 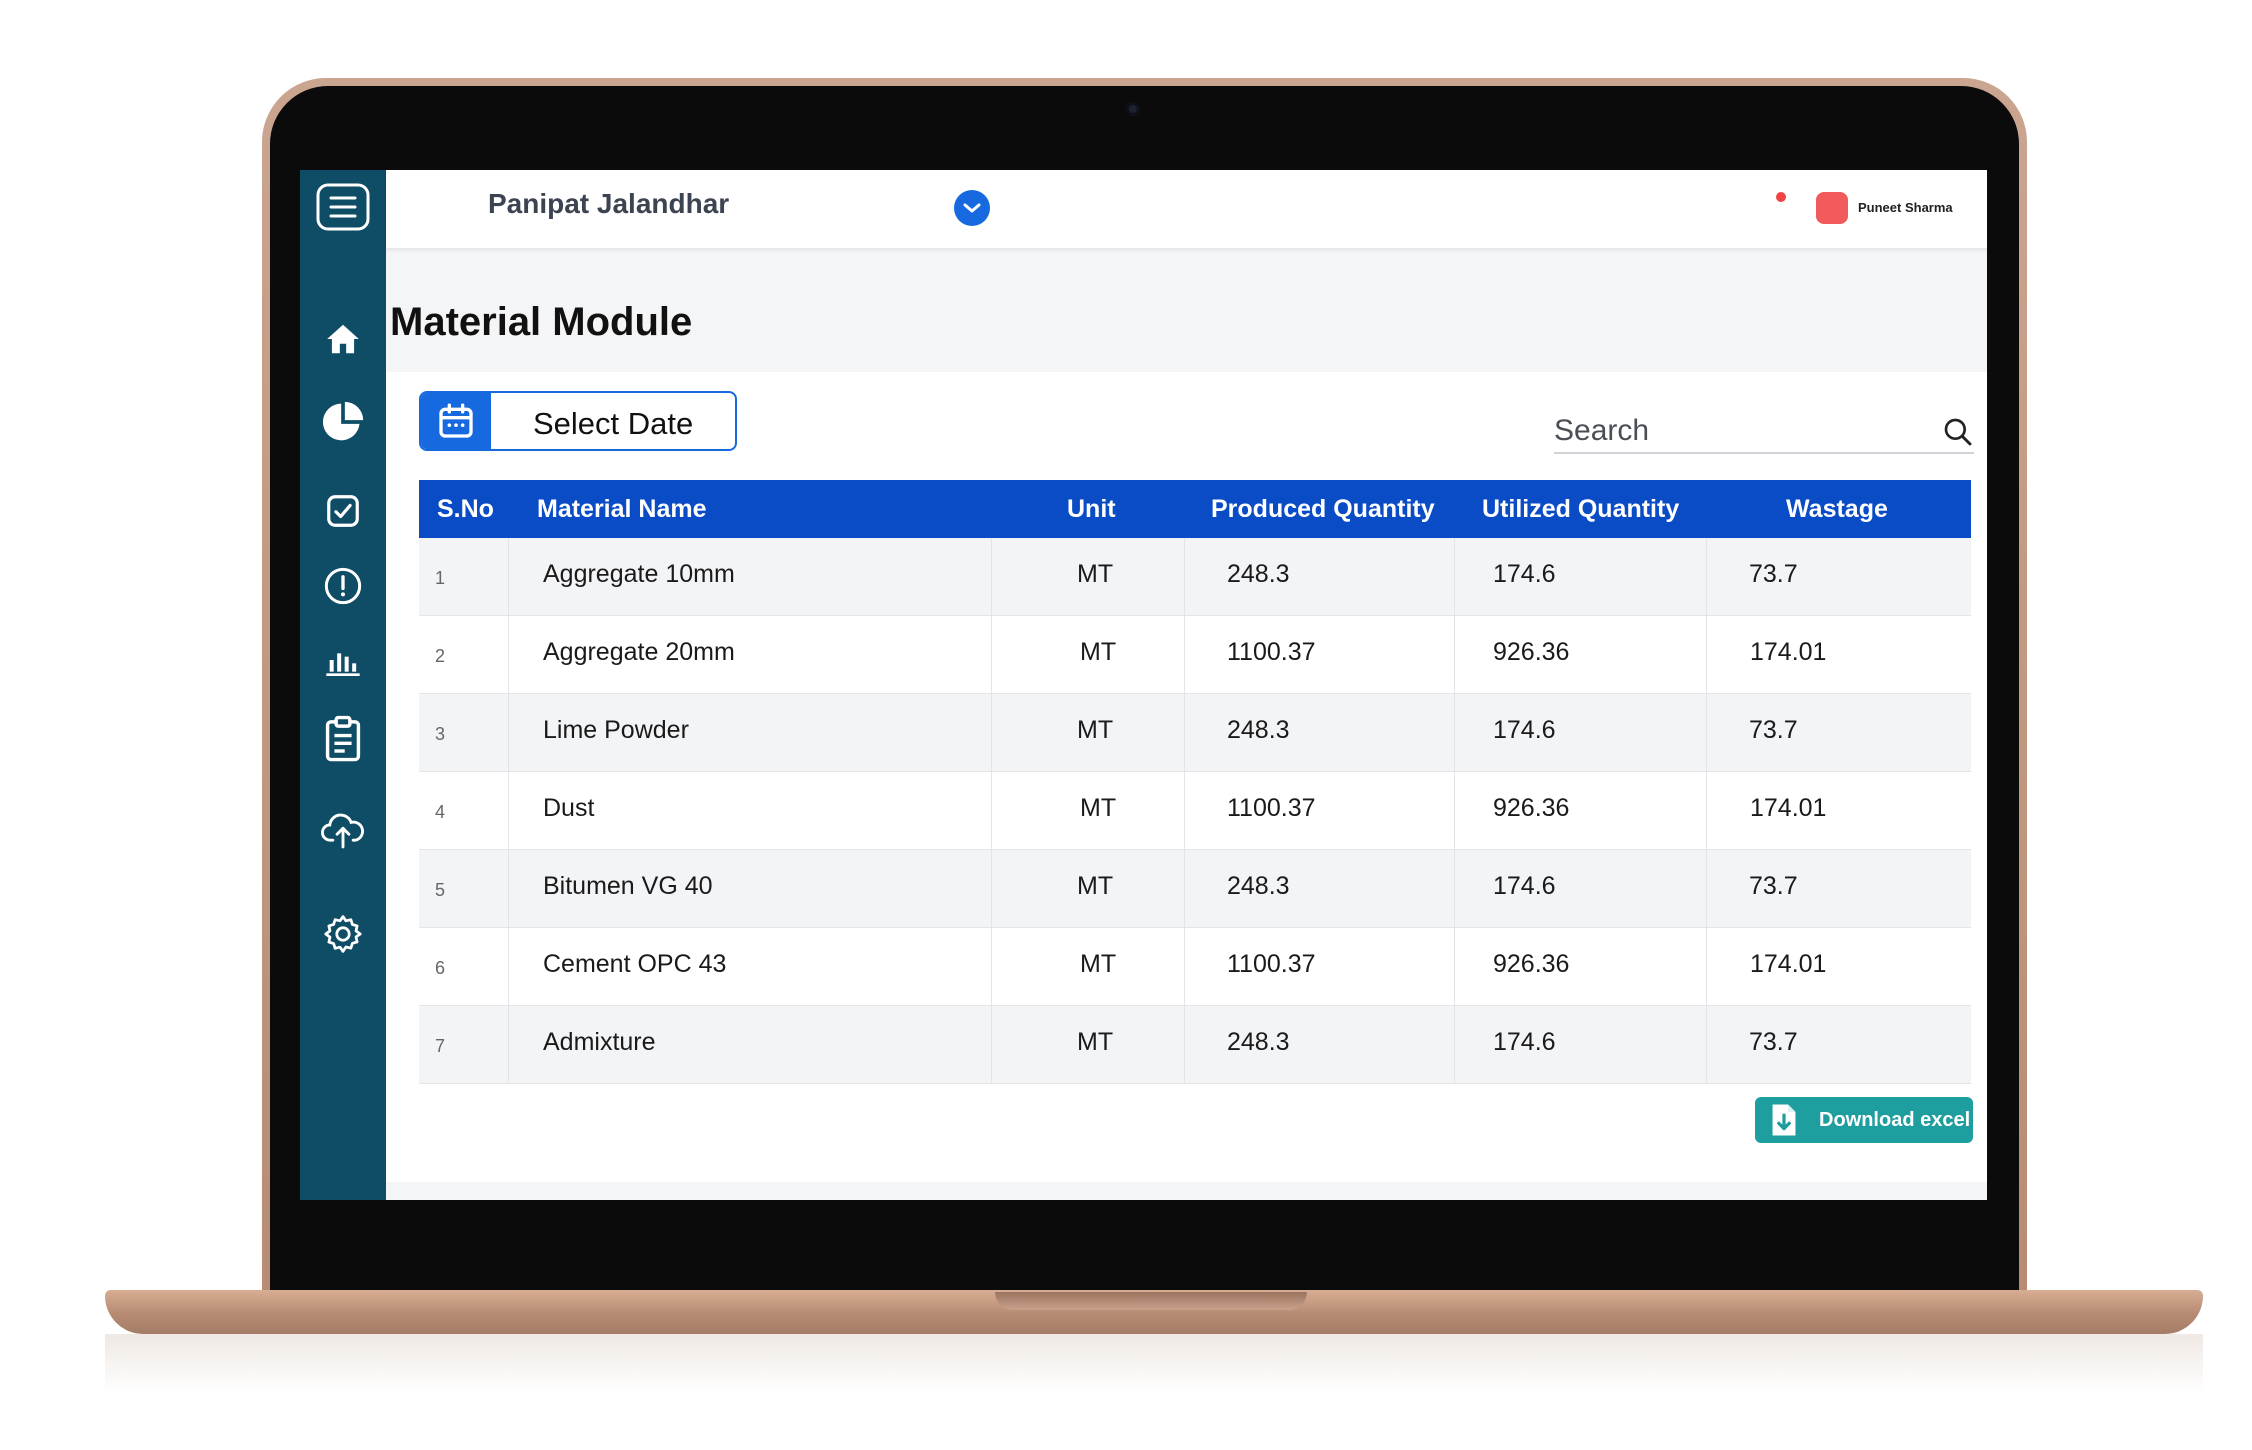 What do you see at coordinates (1195, 577) in the screenshot?
I see `table-row: 1 Aggregate 10mm MT 248.3 174.6 73.7` at bounding box center [1195, 577].